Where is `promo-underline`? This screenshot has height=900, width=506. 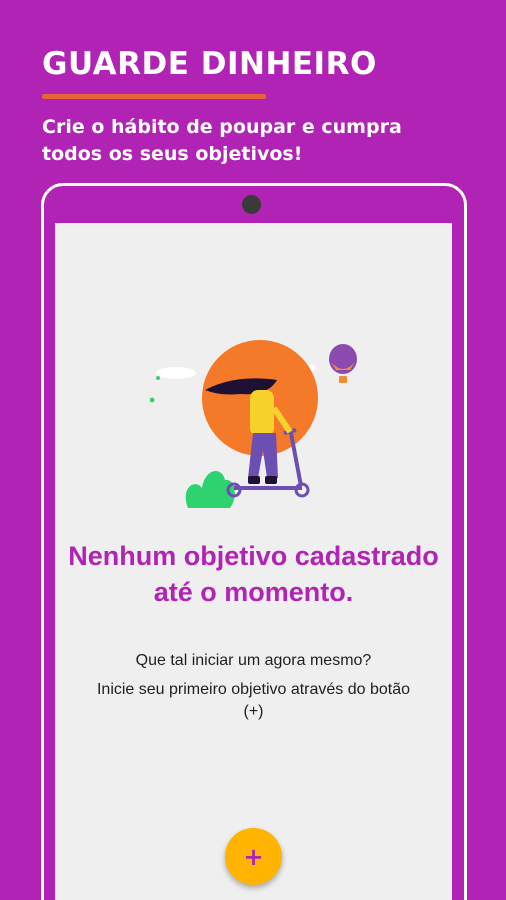 promo-underline is located at coordinates (154, 96).